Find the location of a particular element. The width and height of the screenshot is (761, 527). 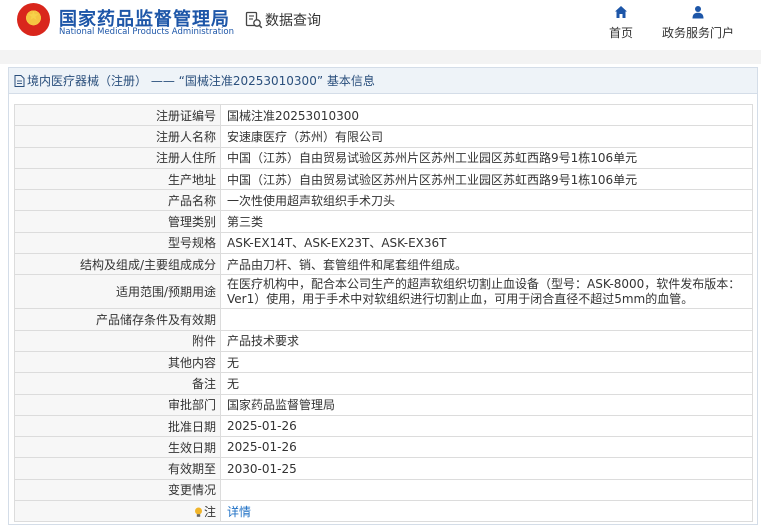

nav-home-label: 首页 is located at coordinates (620, 33).